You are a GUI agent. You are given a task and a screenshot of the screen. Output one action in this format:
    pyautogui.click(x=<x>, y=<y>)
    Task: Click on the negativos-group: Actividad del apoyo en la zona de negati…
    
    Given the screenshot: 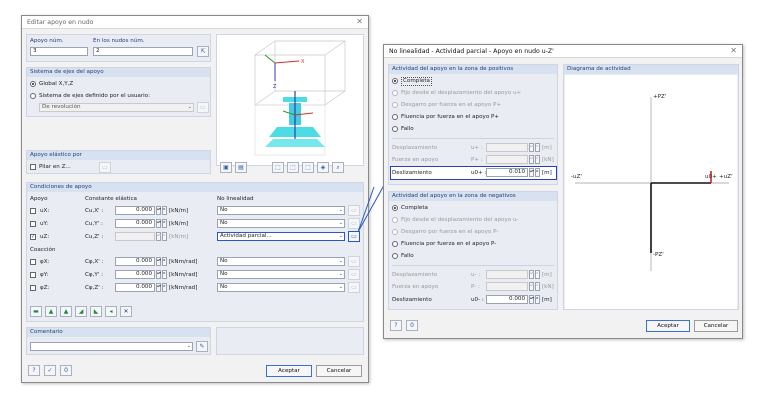 What is the action you would take?
    pyautogui.click(x=473, y=250)
    